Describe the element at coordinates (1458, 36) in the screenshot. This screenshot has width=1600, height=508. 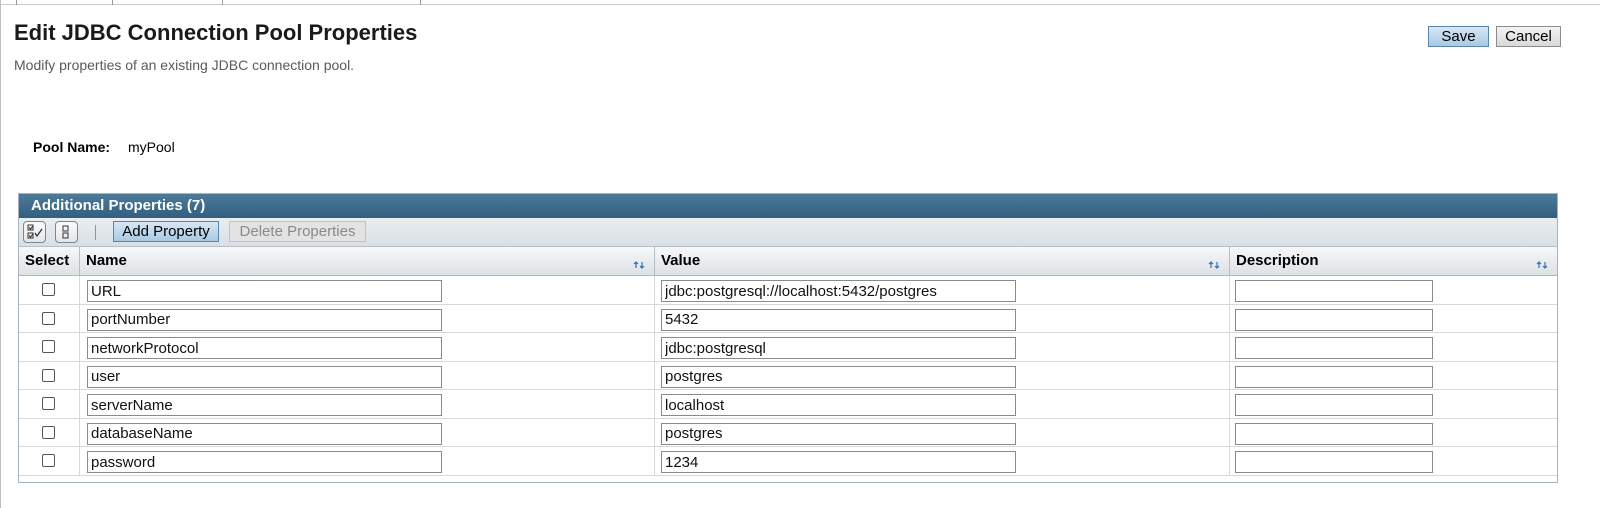
I see `save-button: Save` at that location.